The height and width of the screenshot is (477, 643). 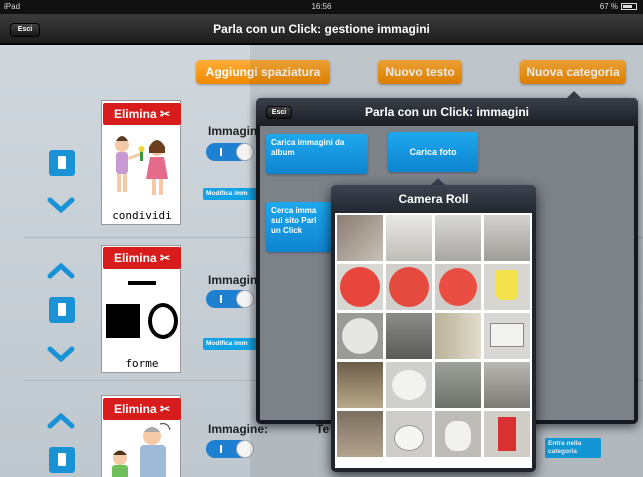 I want to click on load-photo-label: Carica foto, so click(x=433, y=152).